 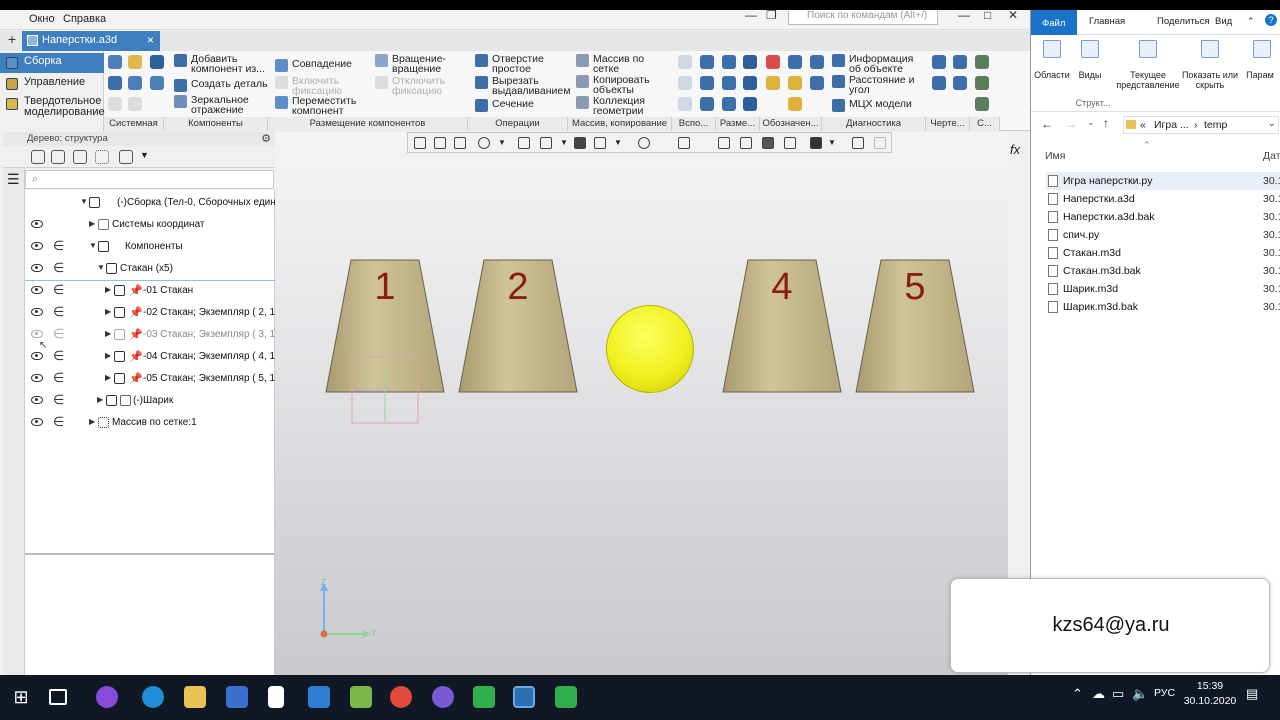 What do you see at coordinates (872, 105) in the screenshot?
I see `mass-props-button: МЦХ модели` at bounding box center [872, 105].